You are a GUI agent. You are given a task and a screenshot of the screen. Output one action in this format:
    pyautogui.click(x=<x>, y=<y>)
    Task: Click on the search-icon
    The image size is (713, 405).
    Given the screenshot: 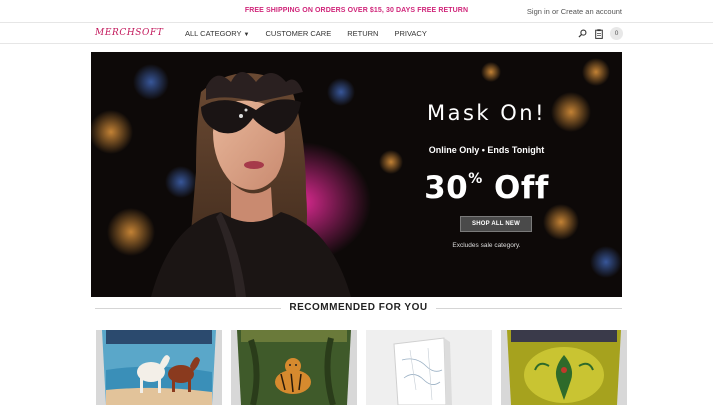 What is the action you would take?
    pyautogui.click(x=582, y=34)
    